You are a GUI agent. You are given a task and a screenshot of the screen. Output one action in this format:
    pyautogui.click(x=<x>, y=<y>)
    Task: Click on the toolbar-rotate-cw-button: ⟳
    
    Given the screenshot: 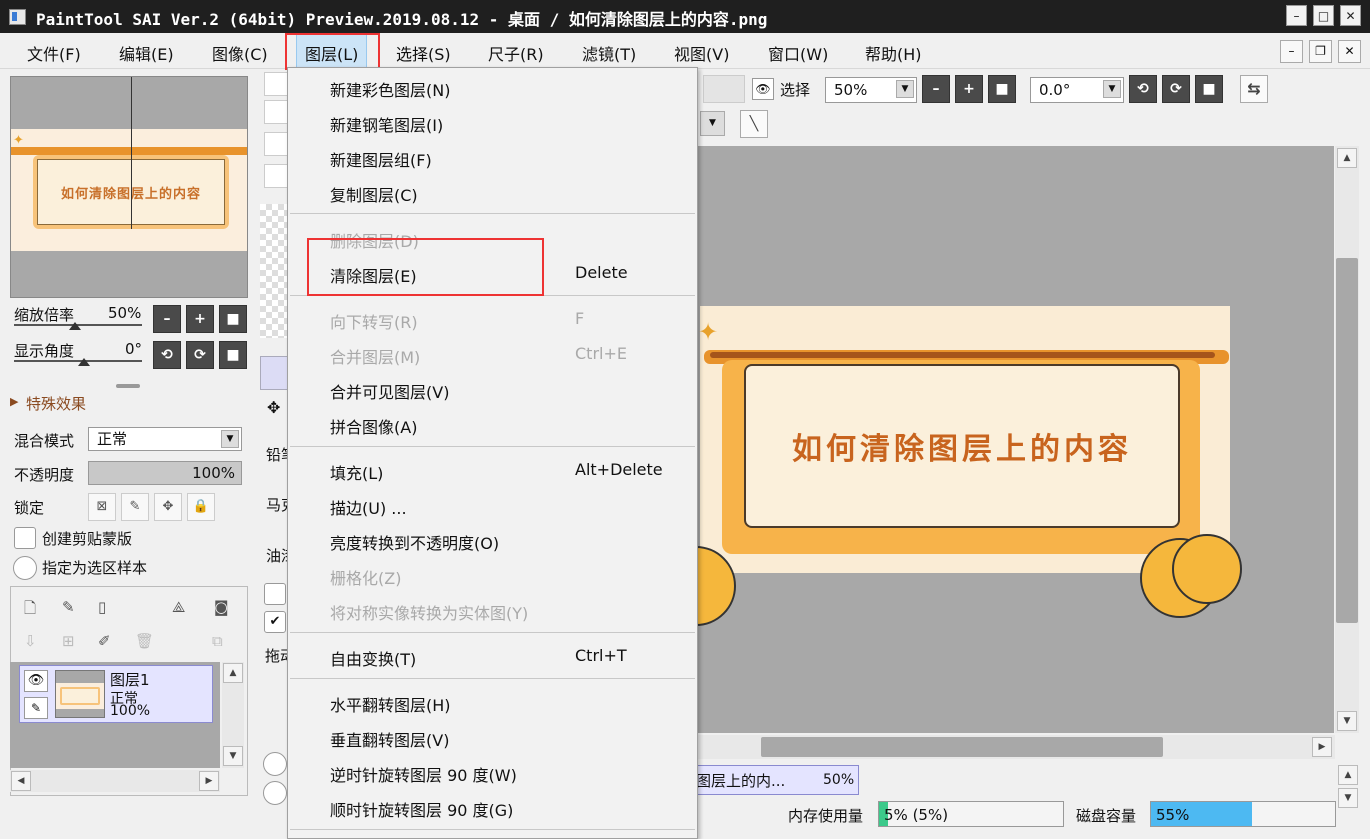 What is the action you would take?
    pyautogui.click(x=1176, y=89)
    